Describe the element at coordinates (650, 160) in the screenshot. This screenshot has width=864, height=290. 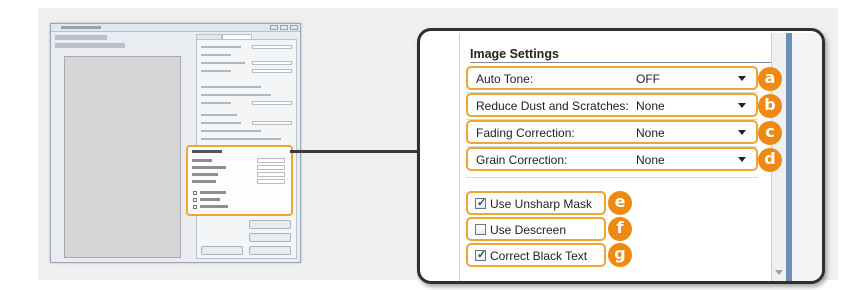
I see `grain-correction-value: None` at that location.